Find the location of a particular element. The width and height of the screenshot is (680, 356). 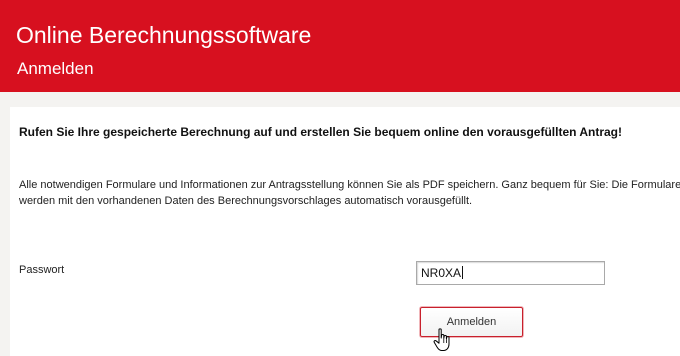

page-subtitle: Anmelden is located at coordinates (55, 68).